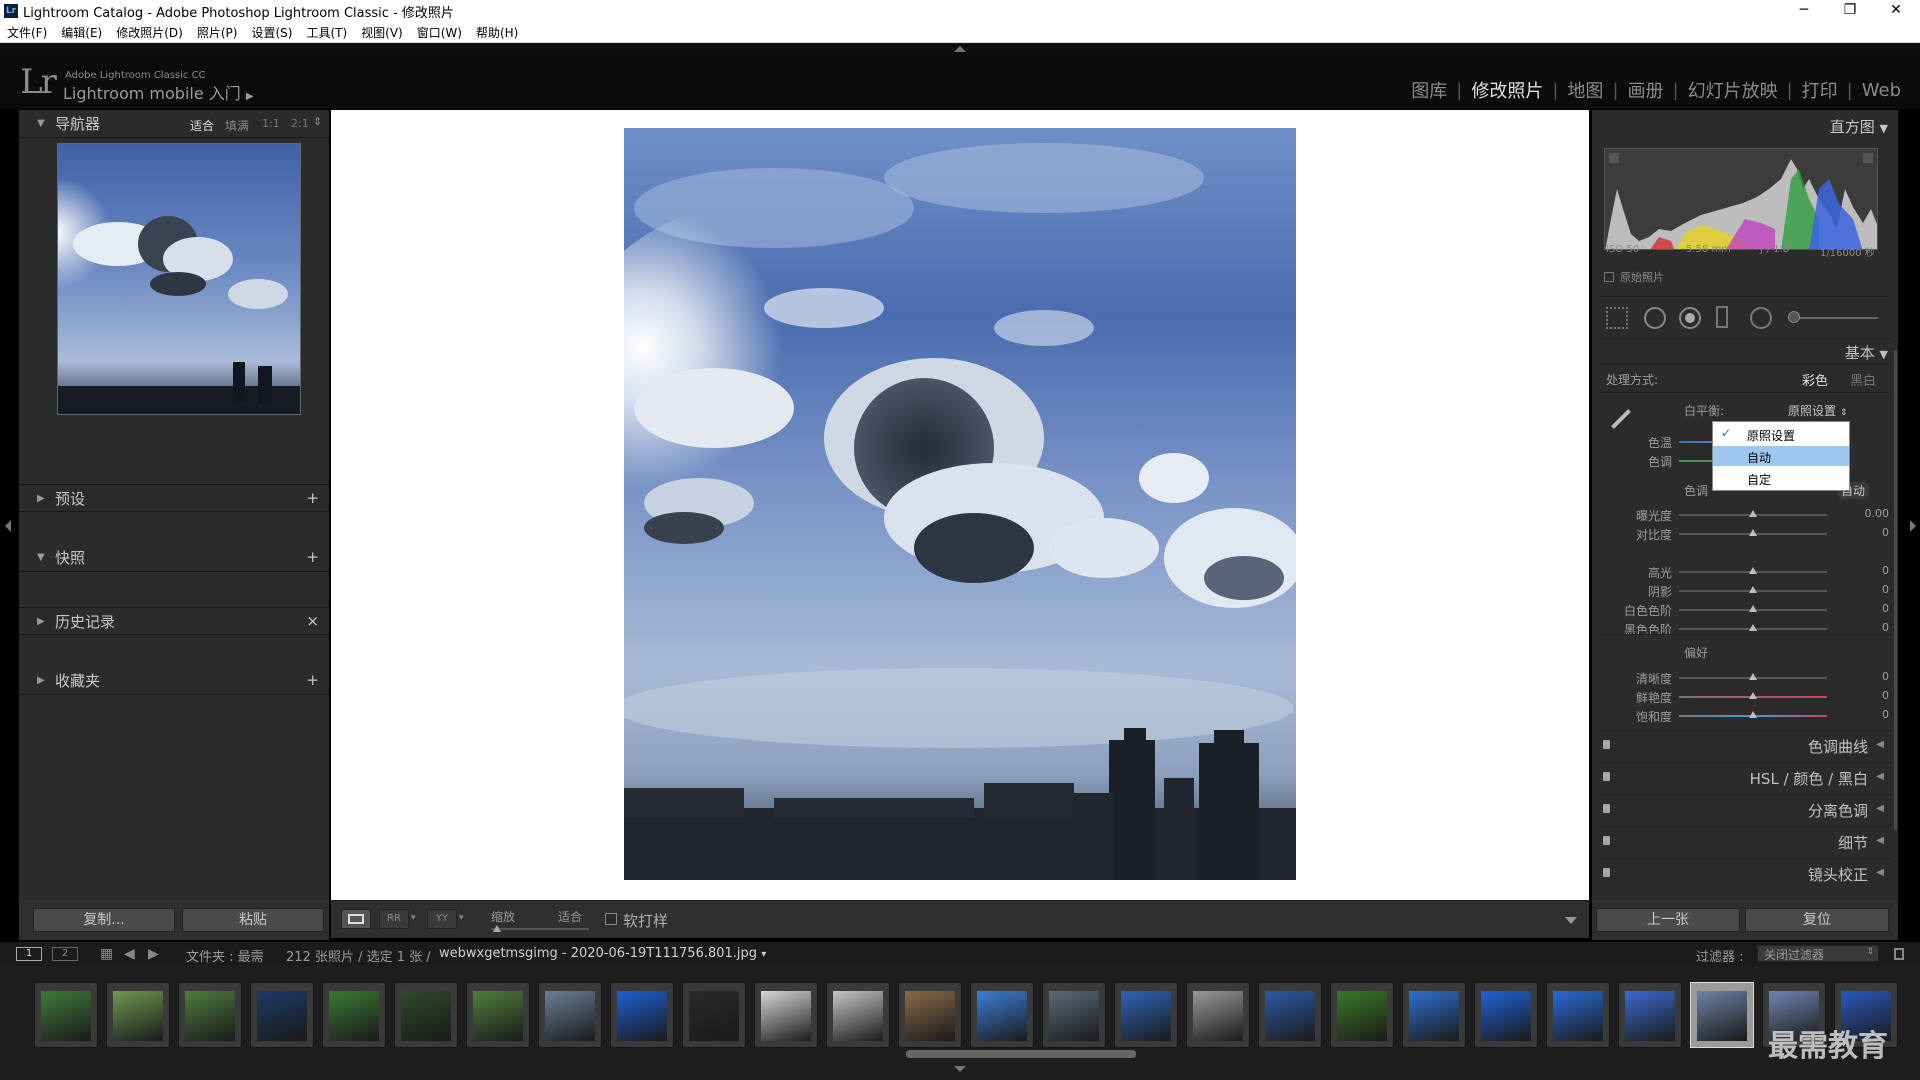  I want to click on wb-option-custom: 自定, so click(1781, 478).